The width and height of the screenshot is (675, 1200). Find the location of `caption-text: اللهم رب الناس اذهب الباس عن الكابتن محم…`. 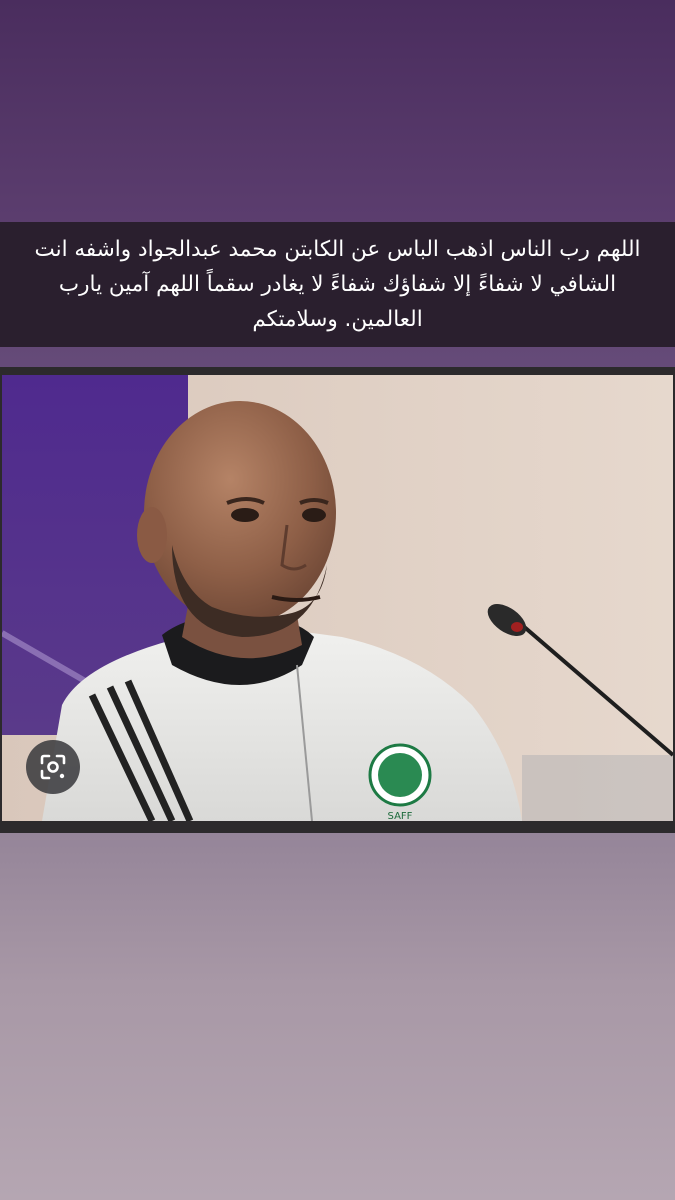

caption-text: اللهم رب الناس اذهب الباس عن الكابتن محم… is located at coordinates (337, 284).